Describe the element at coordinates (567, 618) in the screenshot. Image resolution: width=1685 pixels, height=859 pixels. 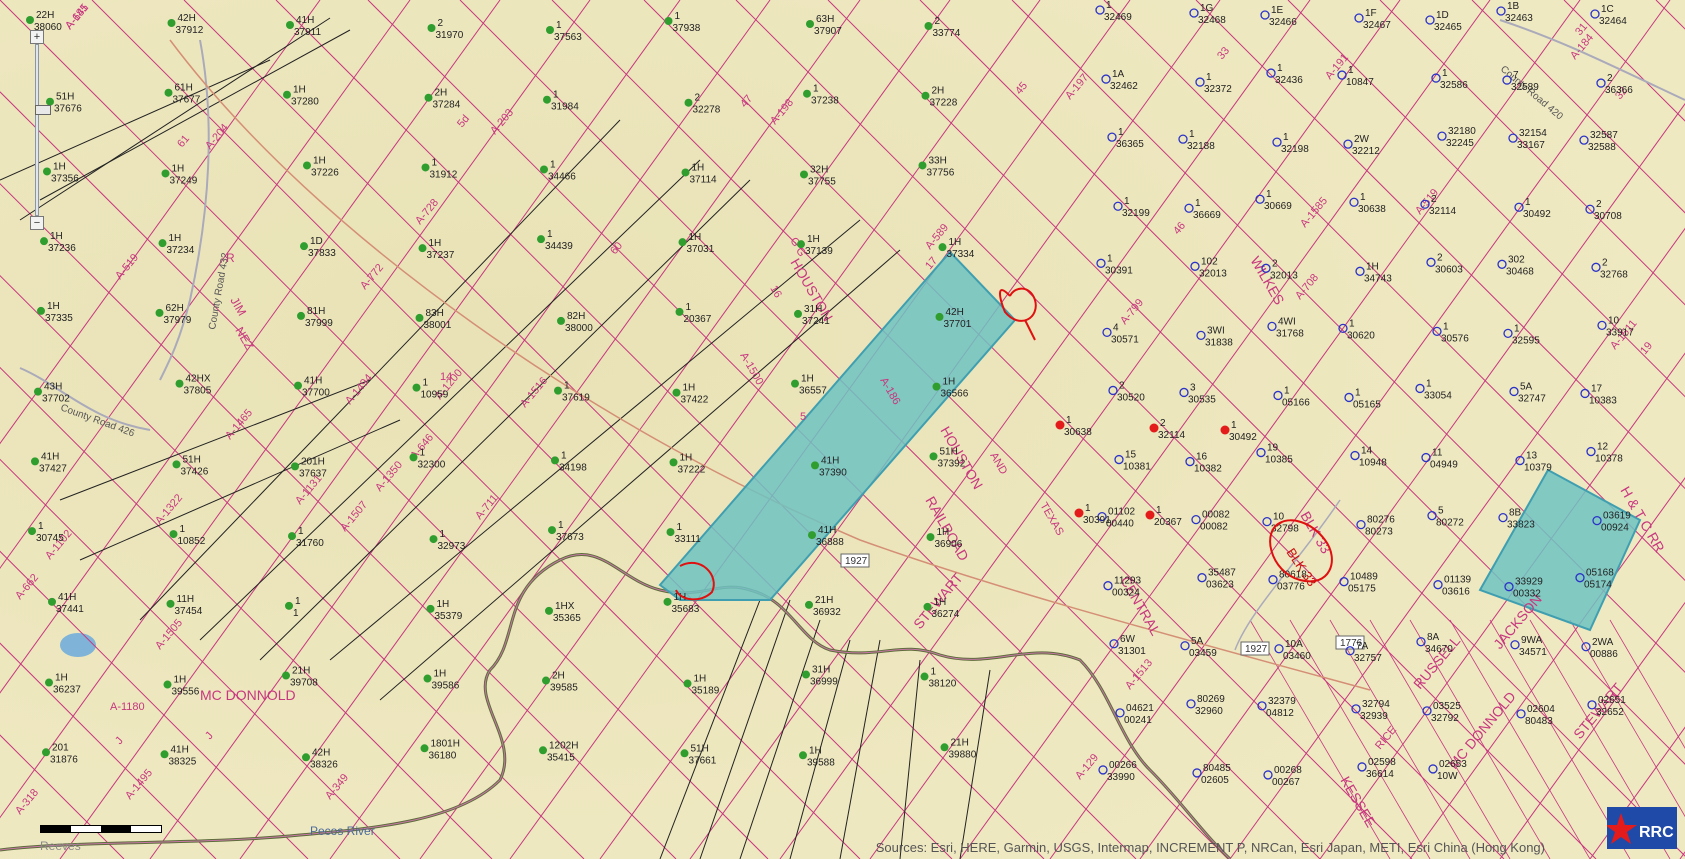
I see `well-api: 35365` at that location.